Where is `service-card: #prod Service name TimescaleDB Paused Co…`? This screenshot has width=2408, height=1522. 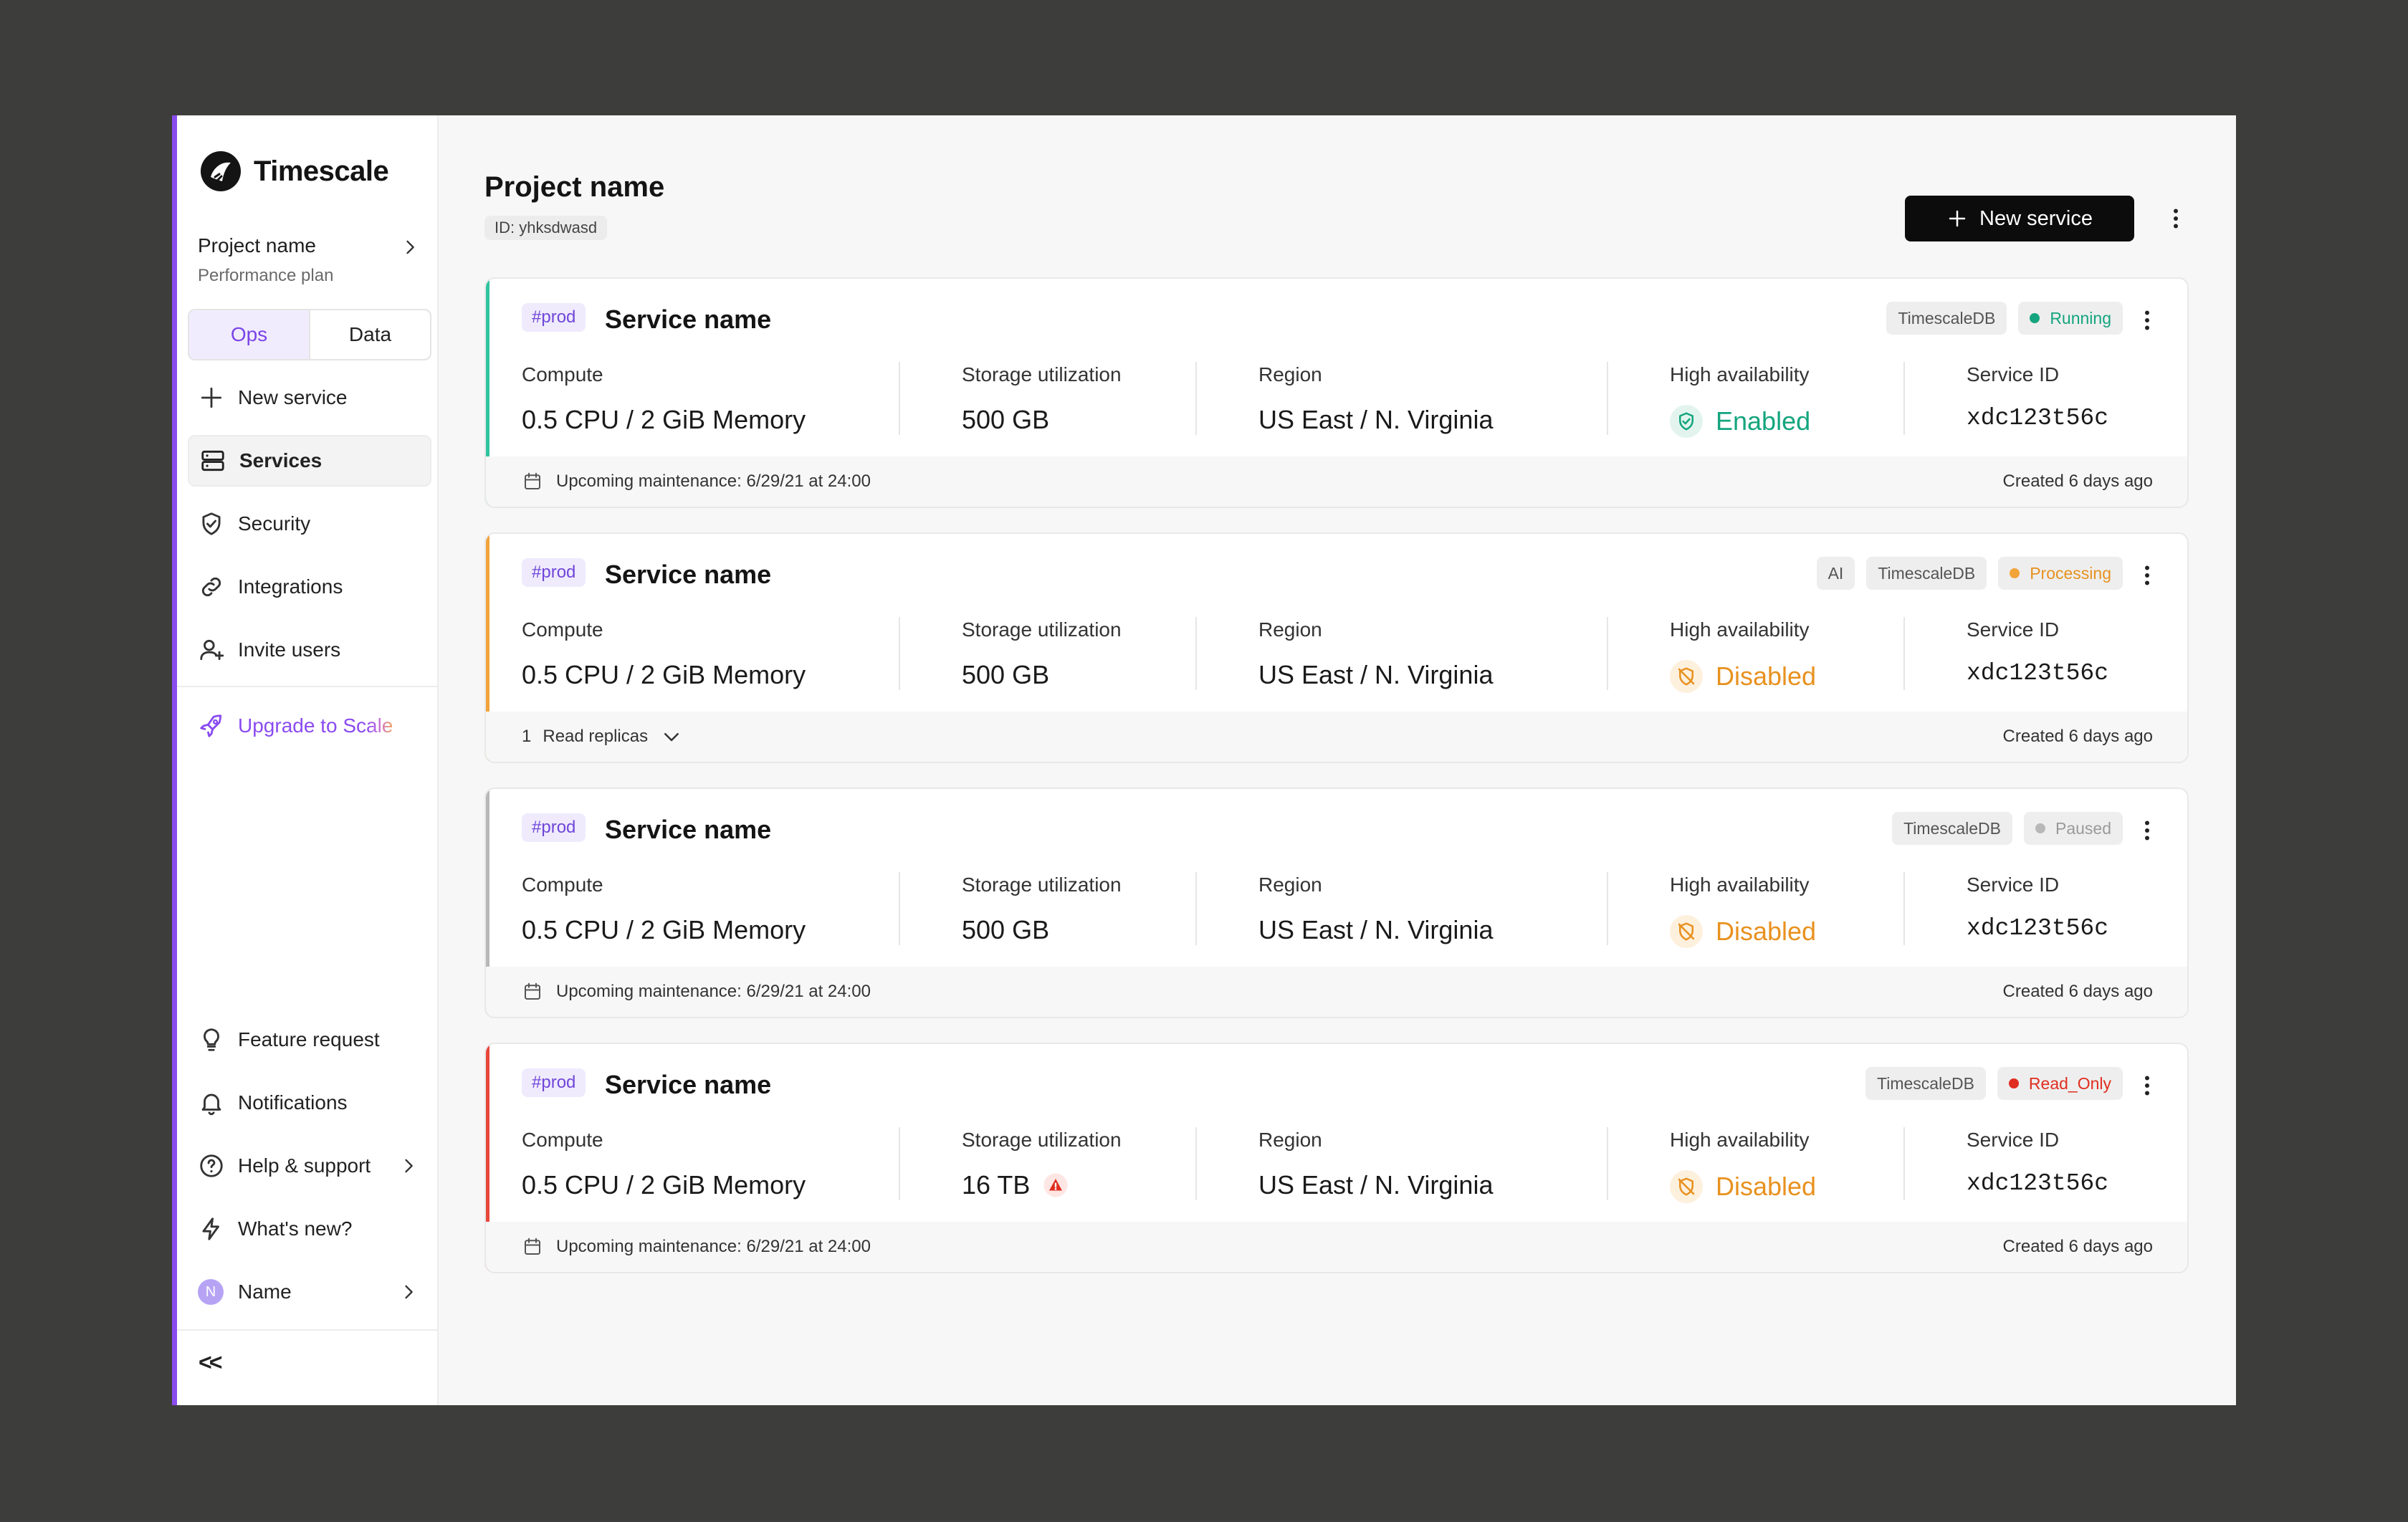
service-card: #prod Service name TimescaleDB Paused Co… is located at coordinates (1336, 903).